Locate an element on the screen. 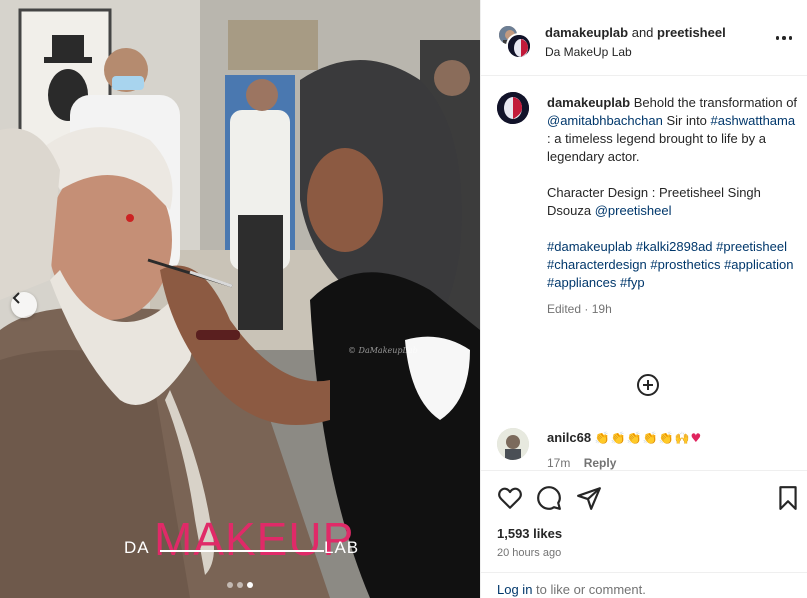 This screenshot has height=598, width=807. like-button is located at coordinates (510, 498).